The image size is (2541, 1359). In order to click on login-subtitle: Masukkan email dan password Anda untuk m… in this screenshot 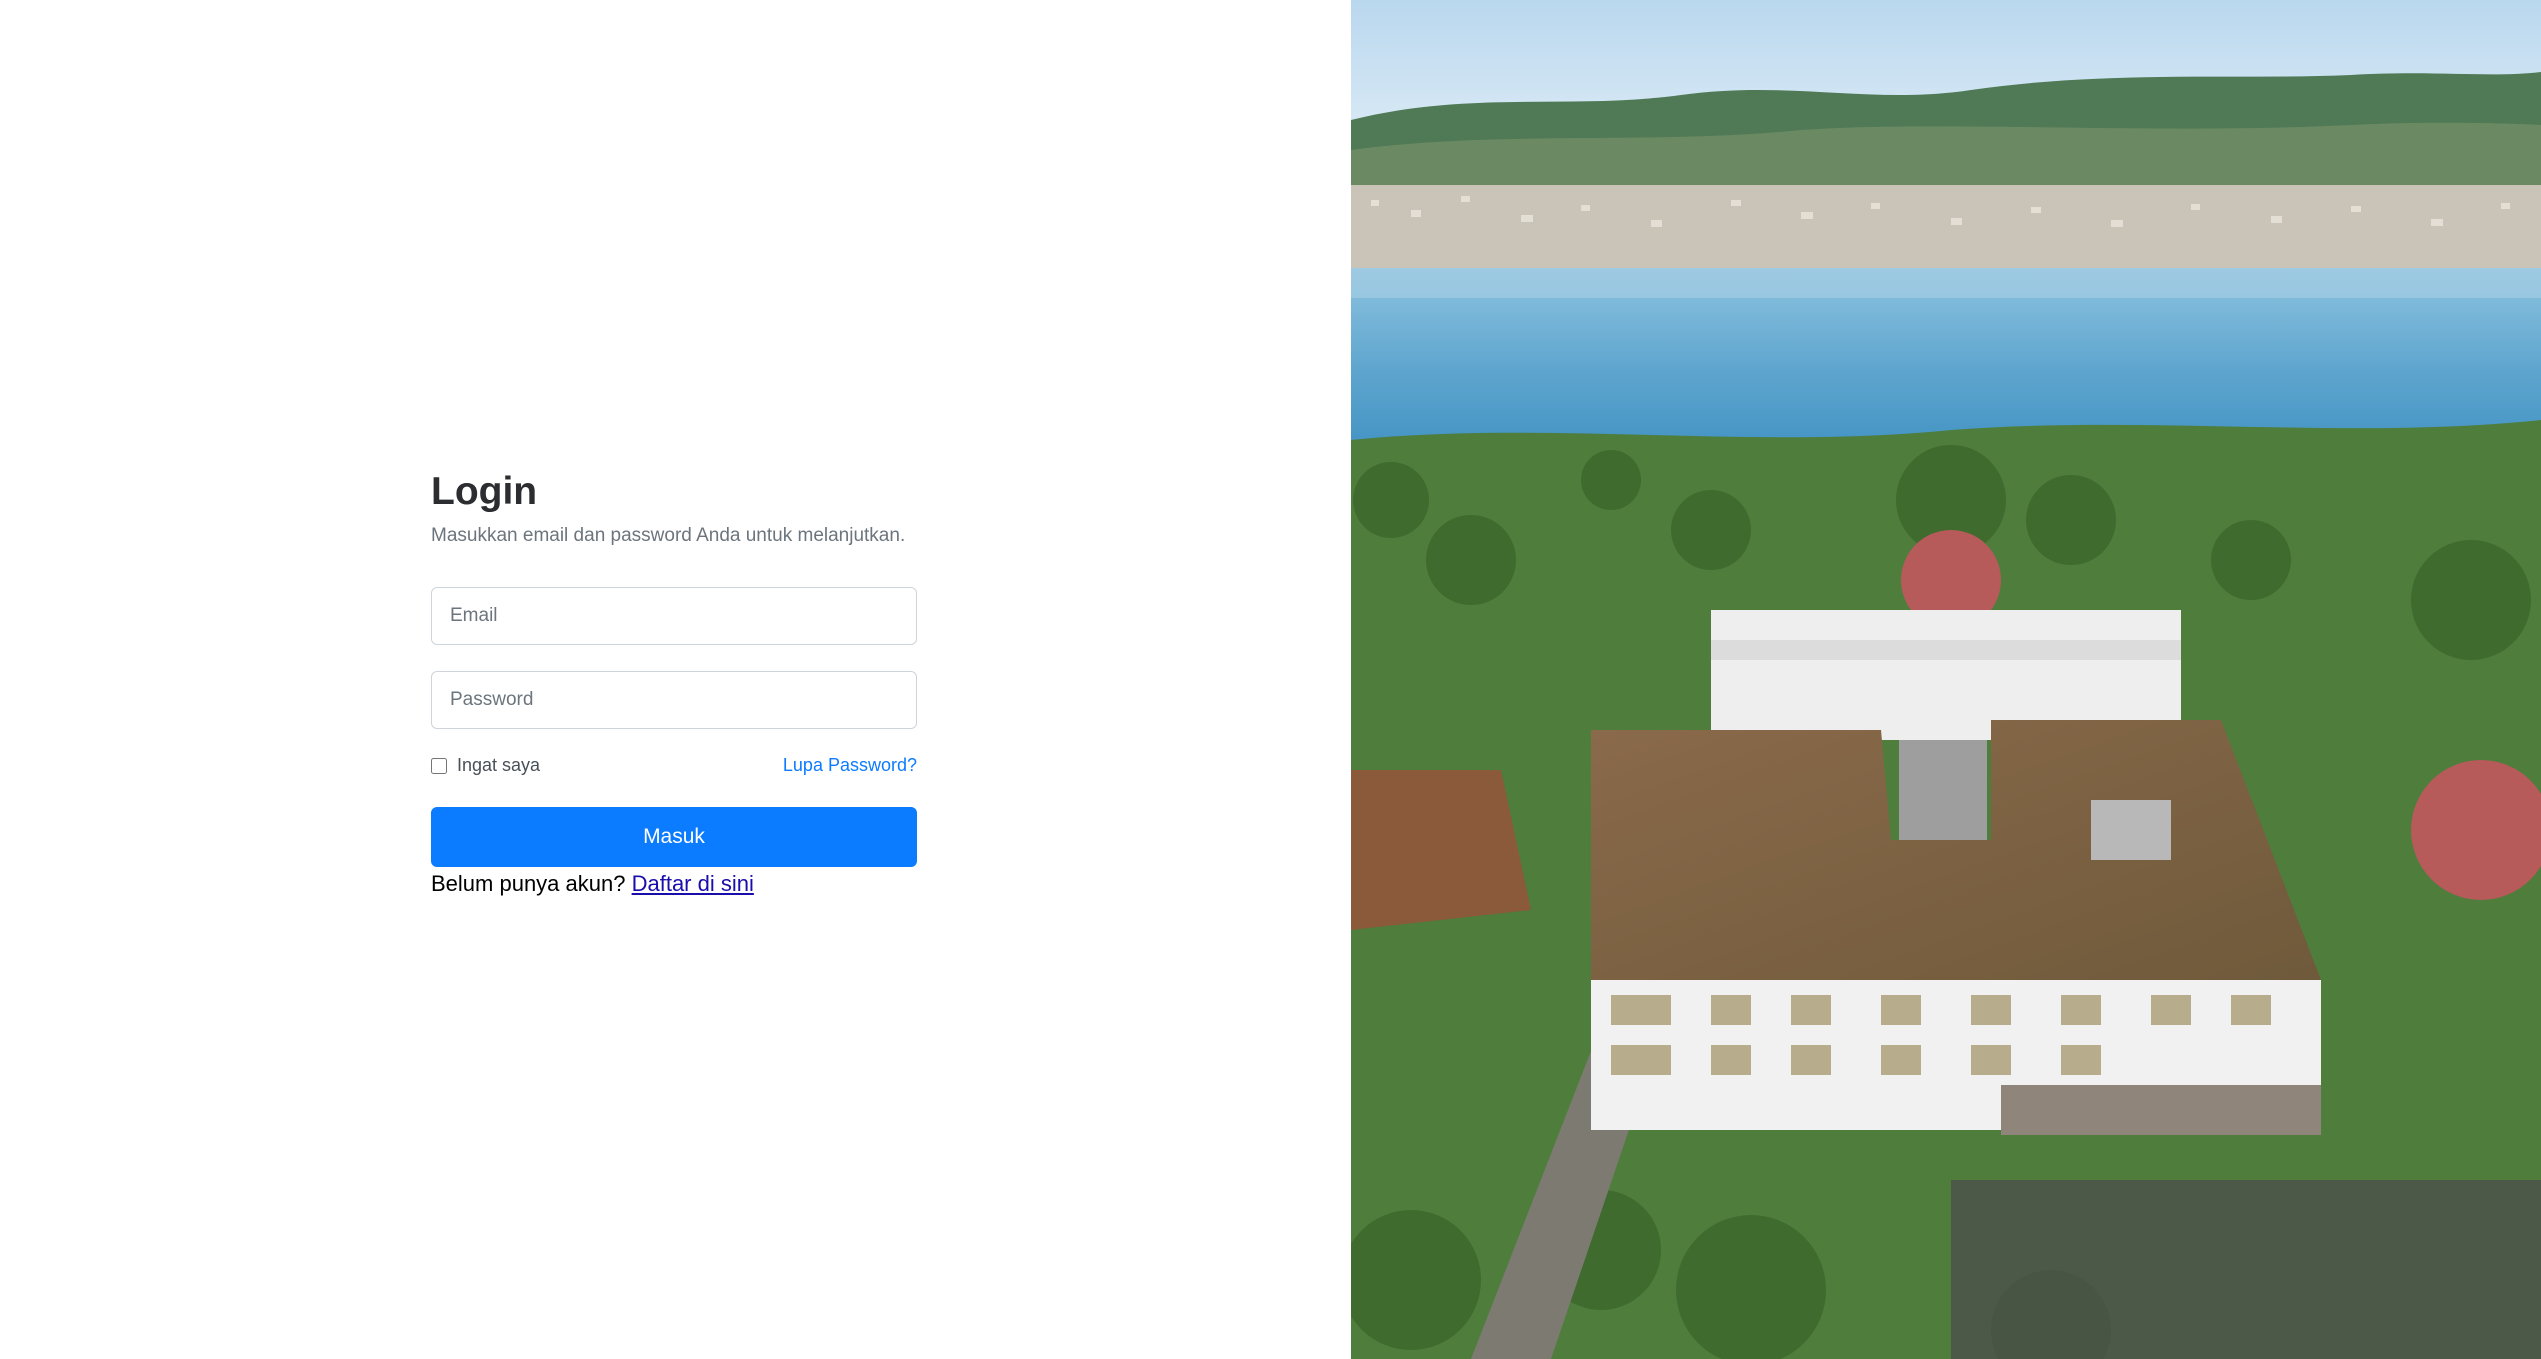, I will do `click(668, 535)`.